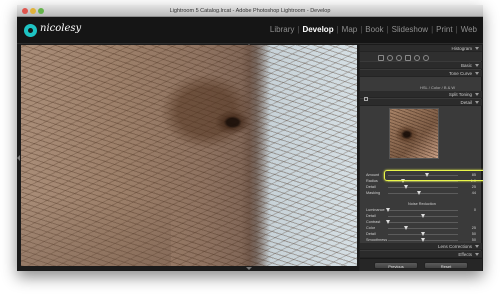  Describe the element at coordinates (461, 48) in the screenshot. I see `panel-title: Histogram` at that location.